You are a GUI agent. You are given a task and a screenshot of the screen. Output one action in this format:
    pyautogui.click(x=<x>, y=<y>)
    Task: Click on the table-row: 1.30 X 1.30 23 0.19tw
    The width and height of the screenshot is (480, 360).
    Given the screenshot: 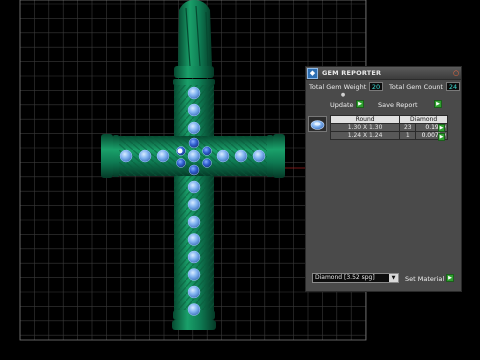 What is the action you would take?
    pyautogui.click(x=388, y=127)
    